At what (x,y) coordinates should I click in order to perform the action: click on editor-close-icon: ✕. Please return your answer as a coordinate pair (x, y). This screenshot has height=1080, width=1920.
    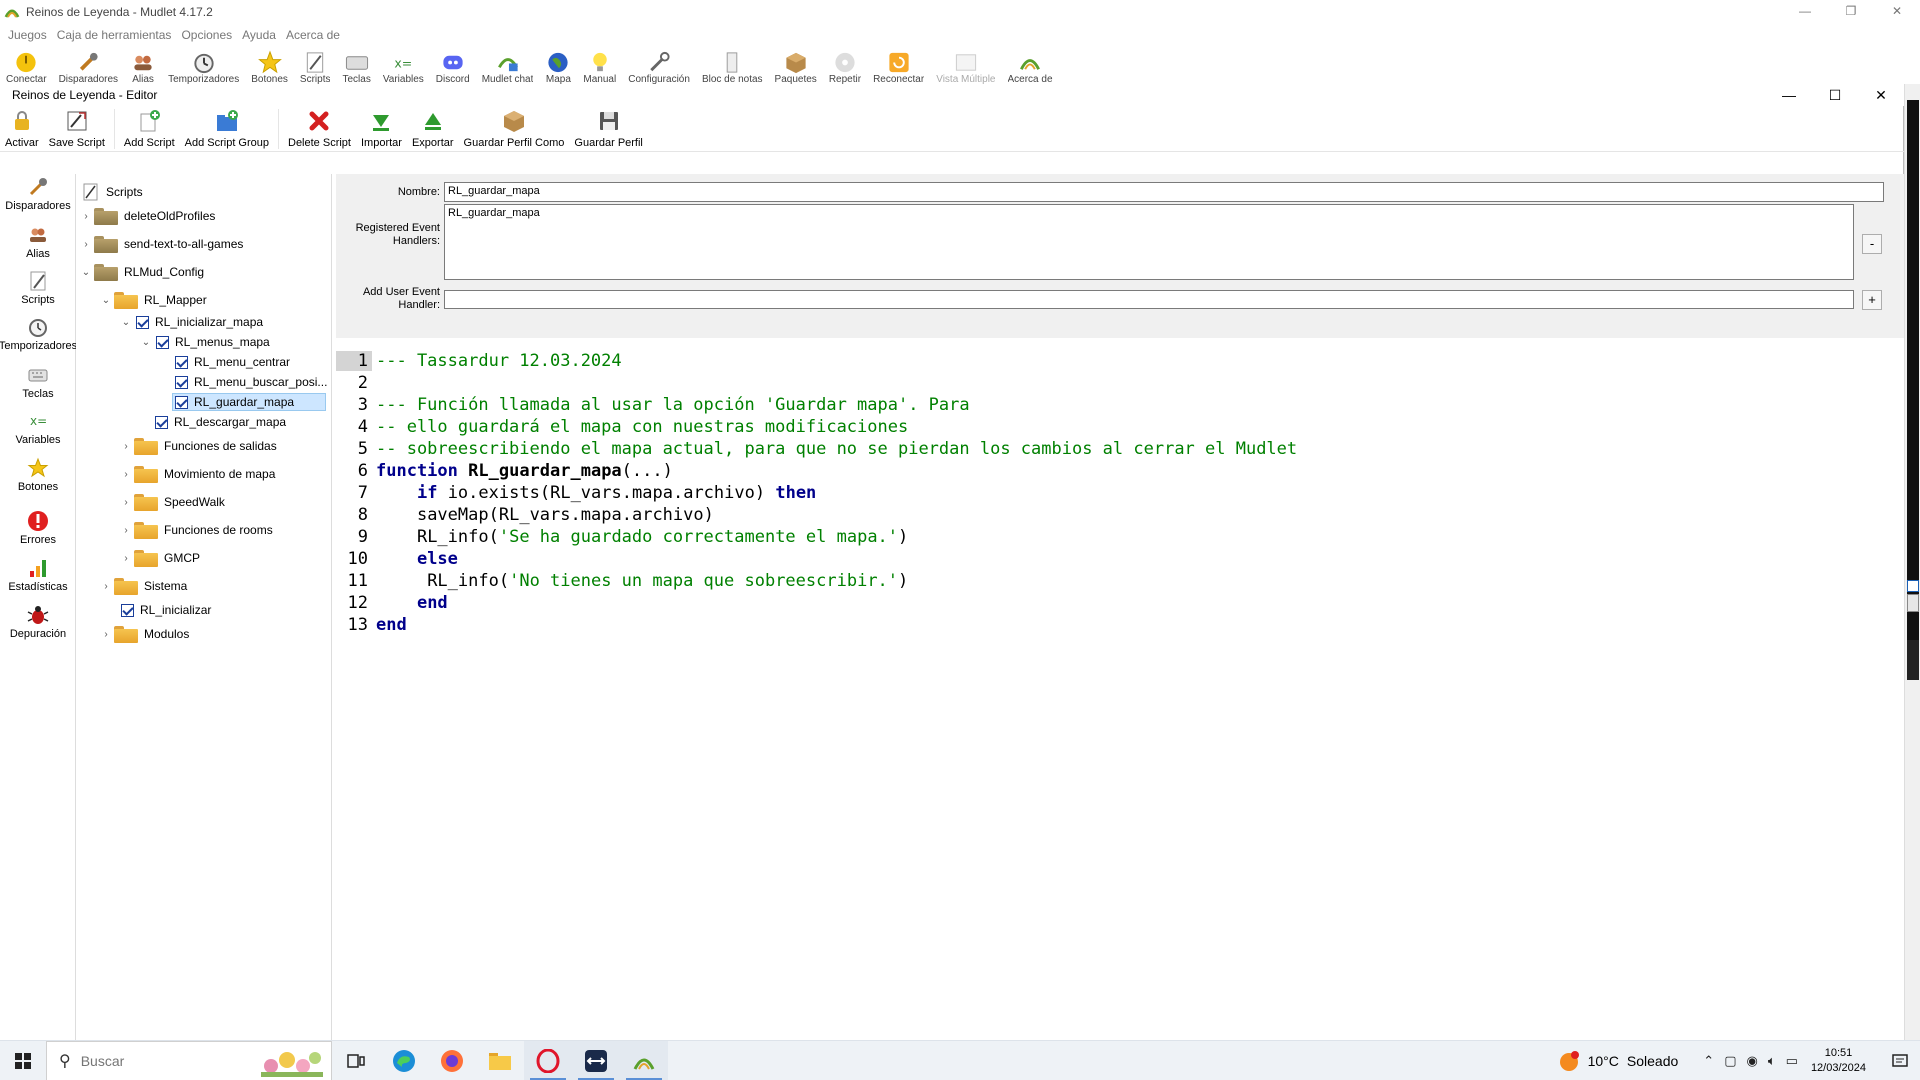
    Looking at the image, I should click on (1881, 95).